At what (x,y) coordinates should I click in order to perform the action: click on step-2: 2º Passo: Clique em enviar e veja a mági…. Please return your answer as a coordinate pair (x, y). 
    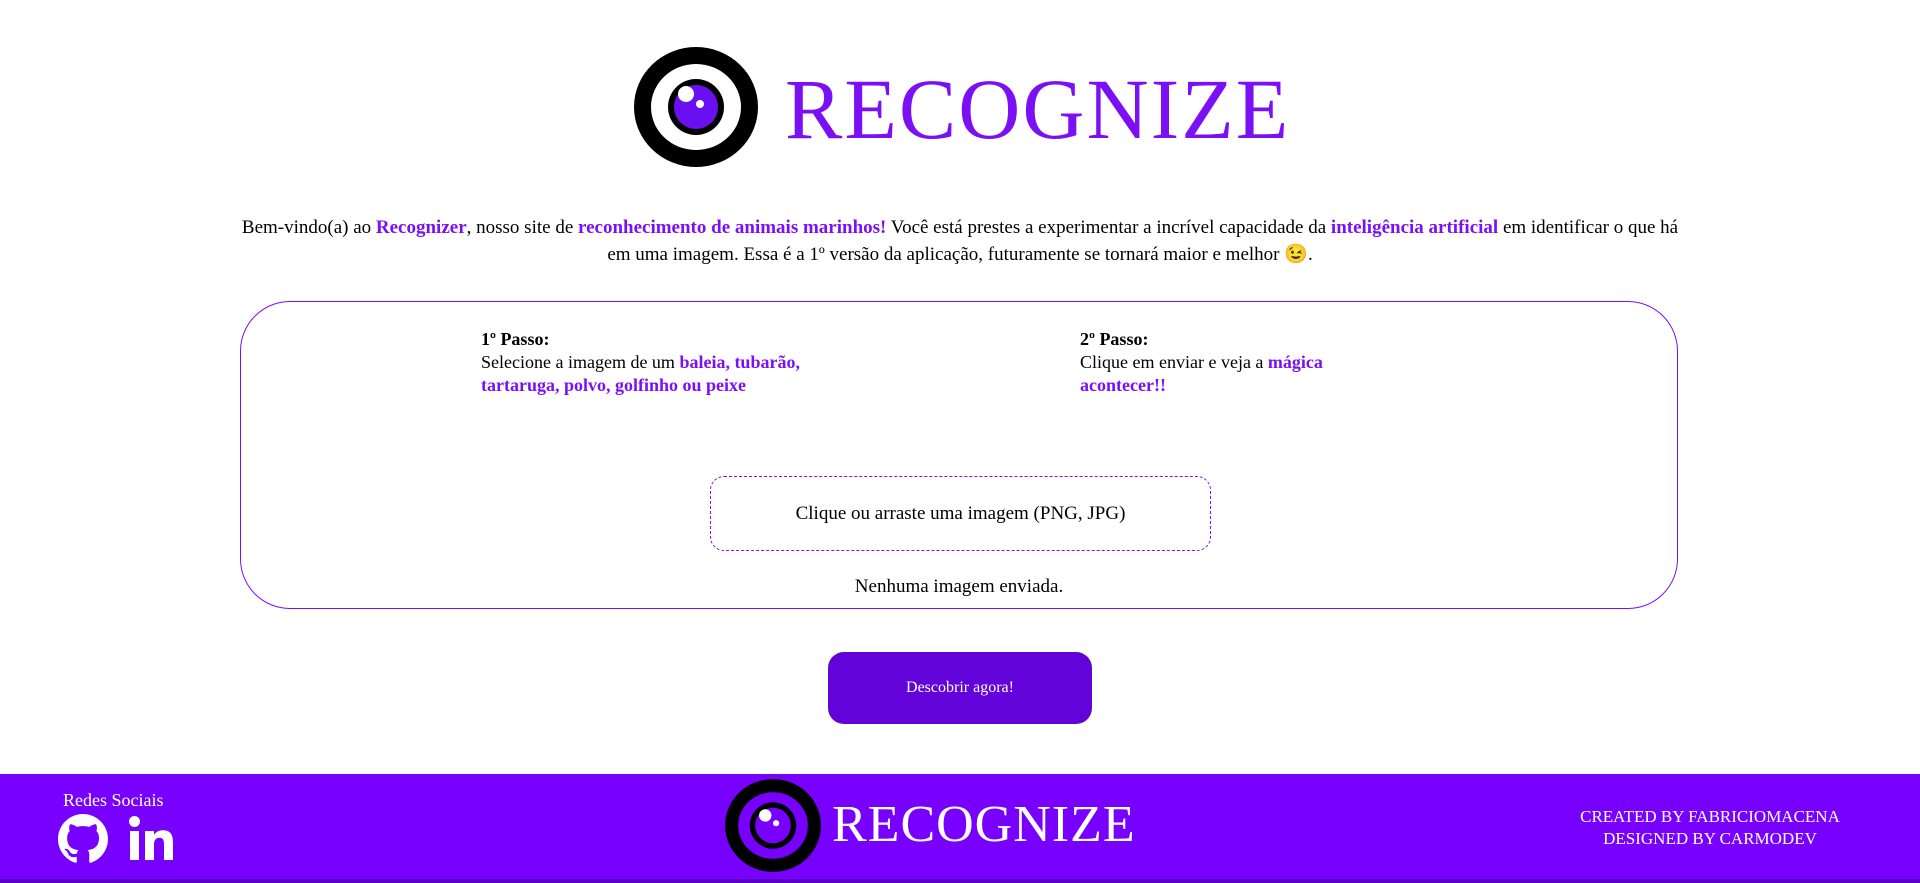
    Looking at the image, I should click on (1240, 362).